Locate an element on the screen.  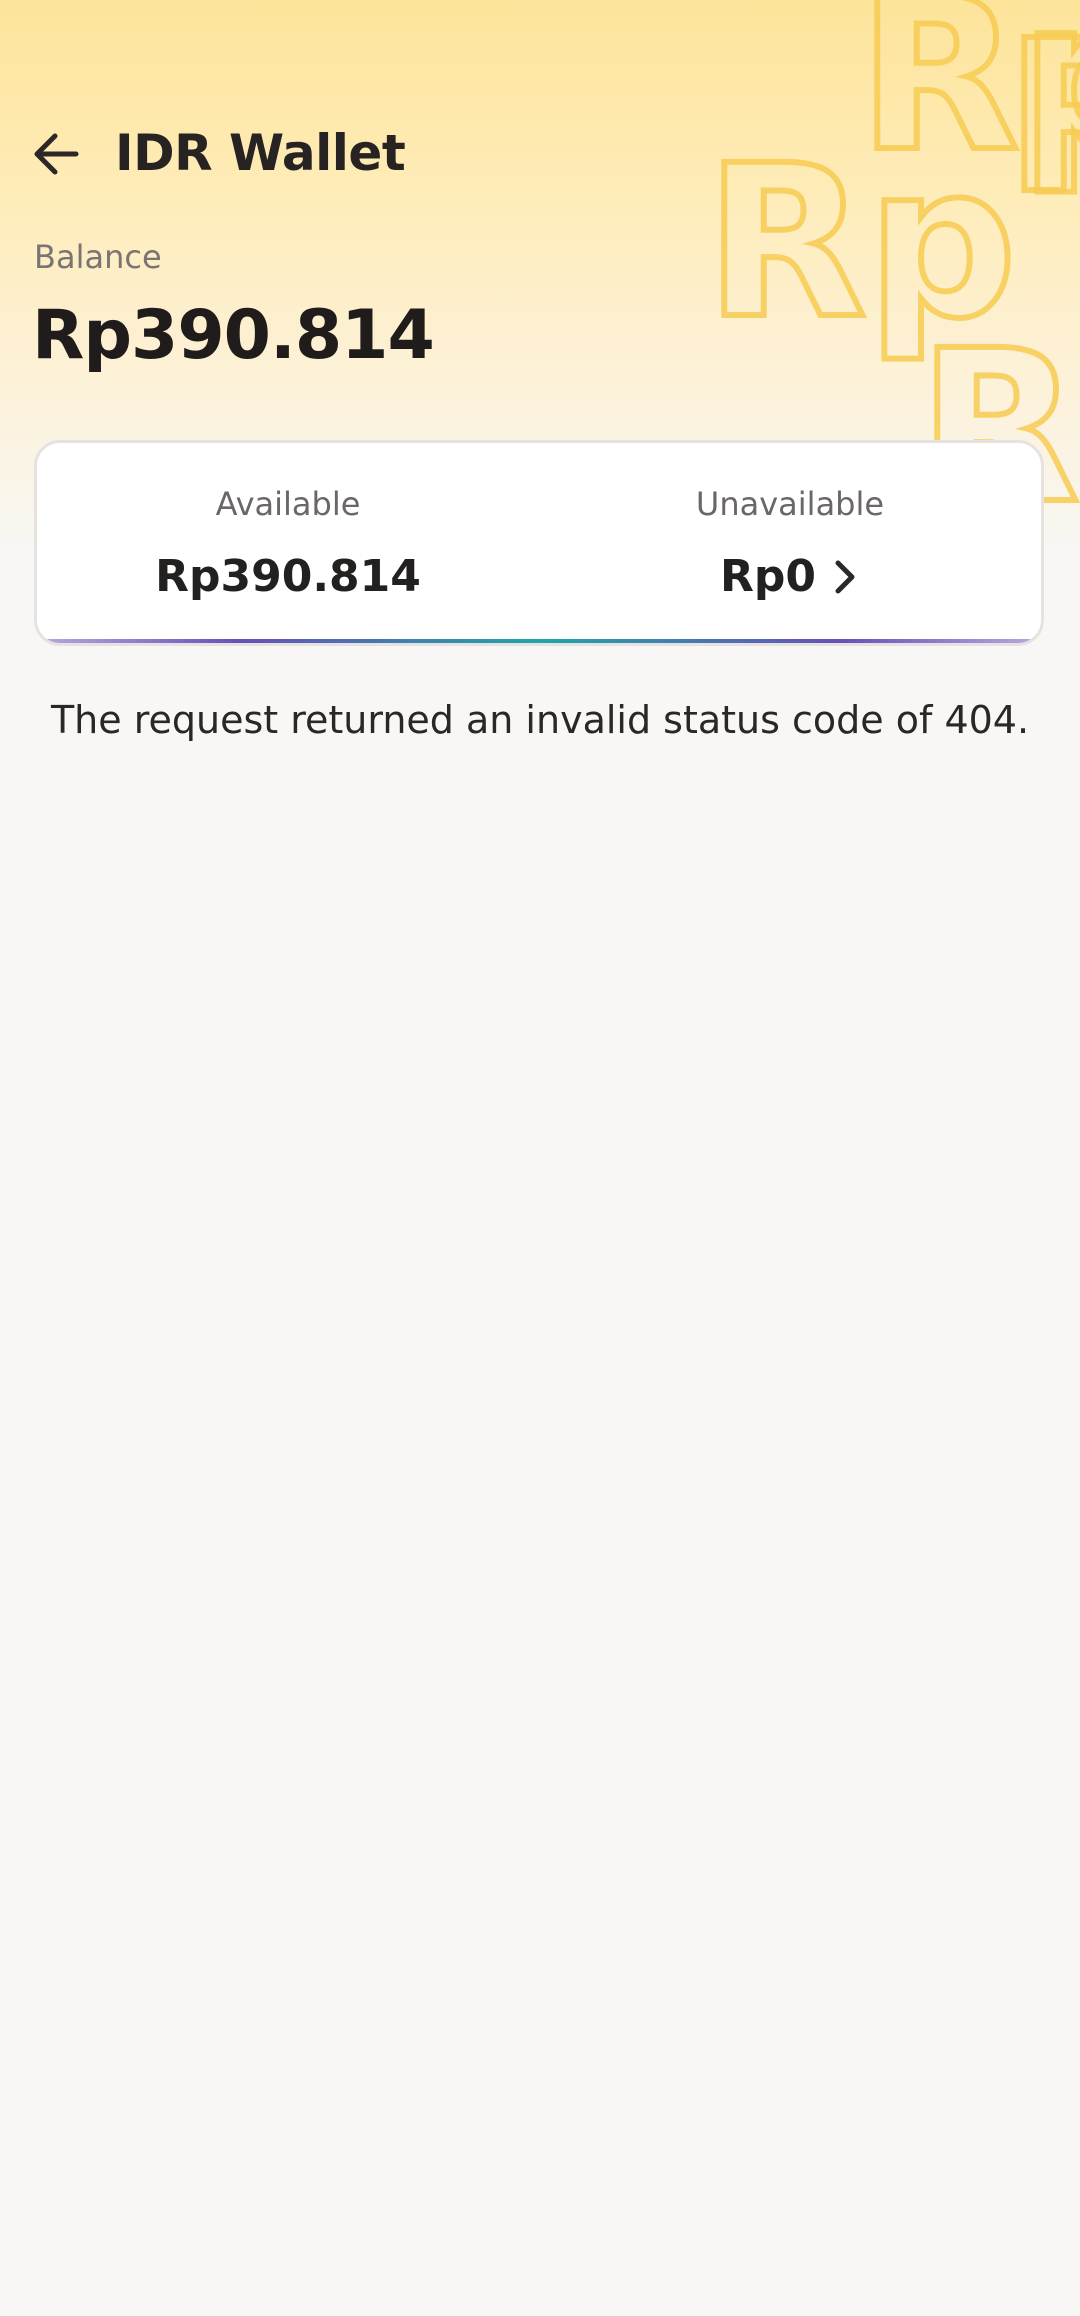
unavailable-value-row: Rp0 is located at coordinates (790, 576).